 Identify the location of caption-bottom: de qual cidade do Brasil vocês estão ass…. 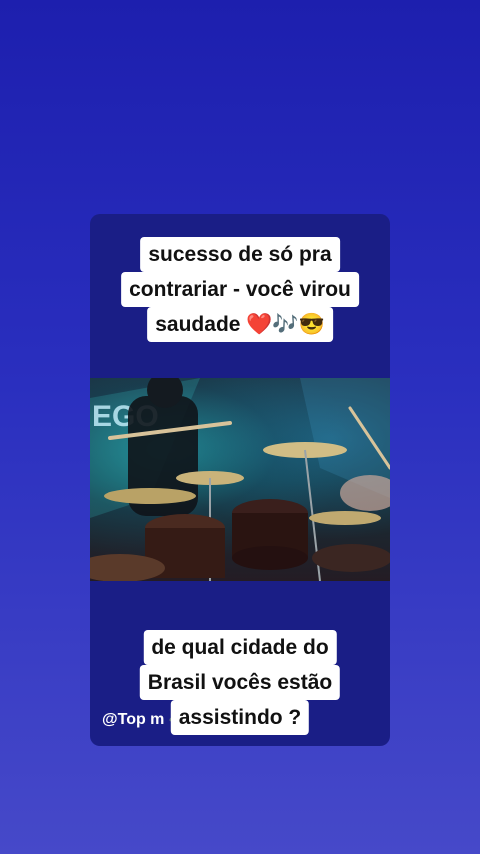
(240, 682).